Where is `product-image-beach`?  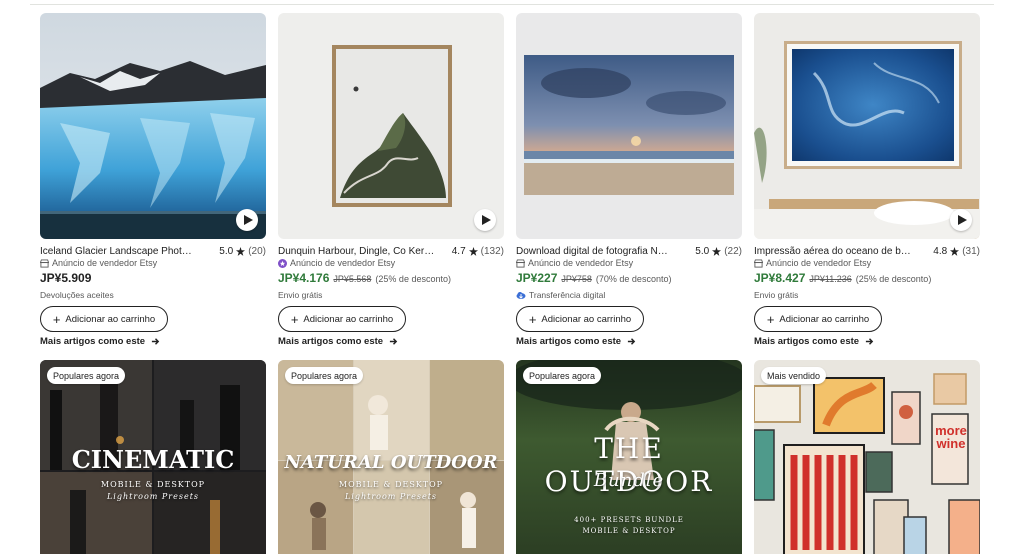 product-image-beach is located at coordinates (629, 126).